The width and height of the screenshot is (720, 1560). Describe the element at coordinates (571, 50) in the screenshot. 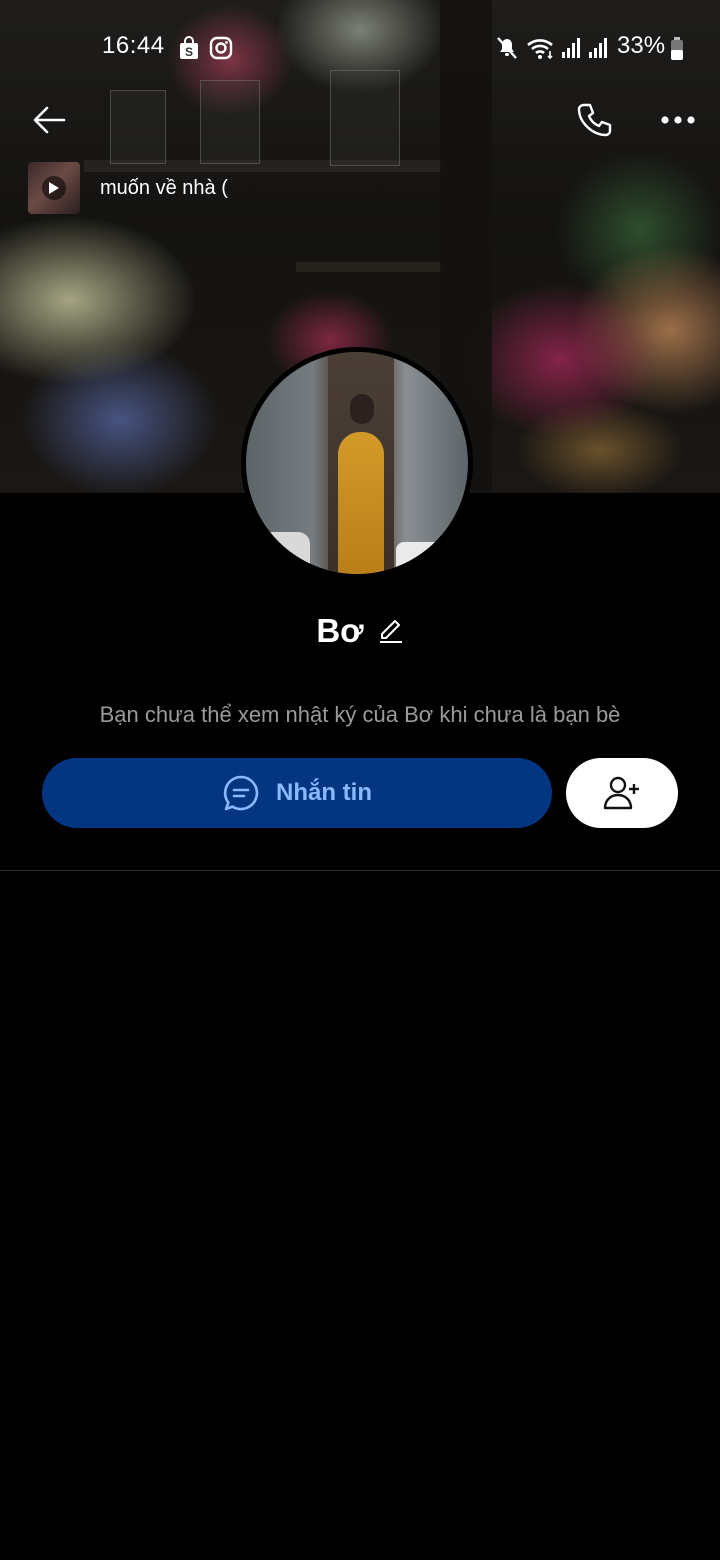

I see `signal-icon` at that location.